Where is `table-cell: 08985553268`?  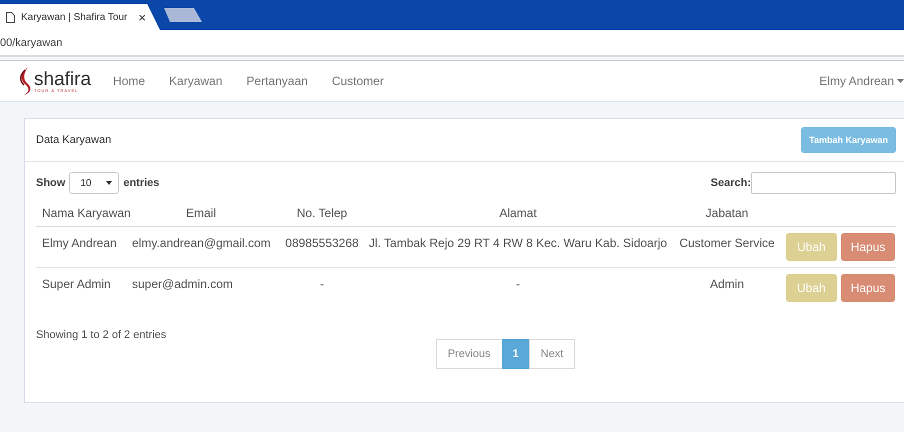 table-cell: 08985553268 is located at coordinates (322, 247).